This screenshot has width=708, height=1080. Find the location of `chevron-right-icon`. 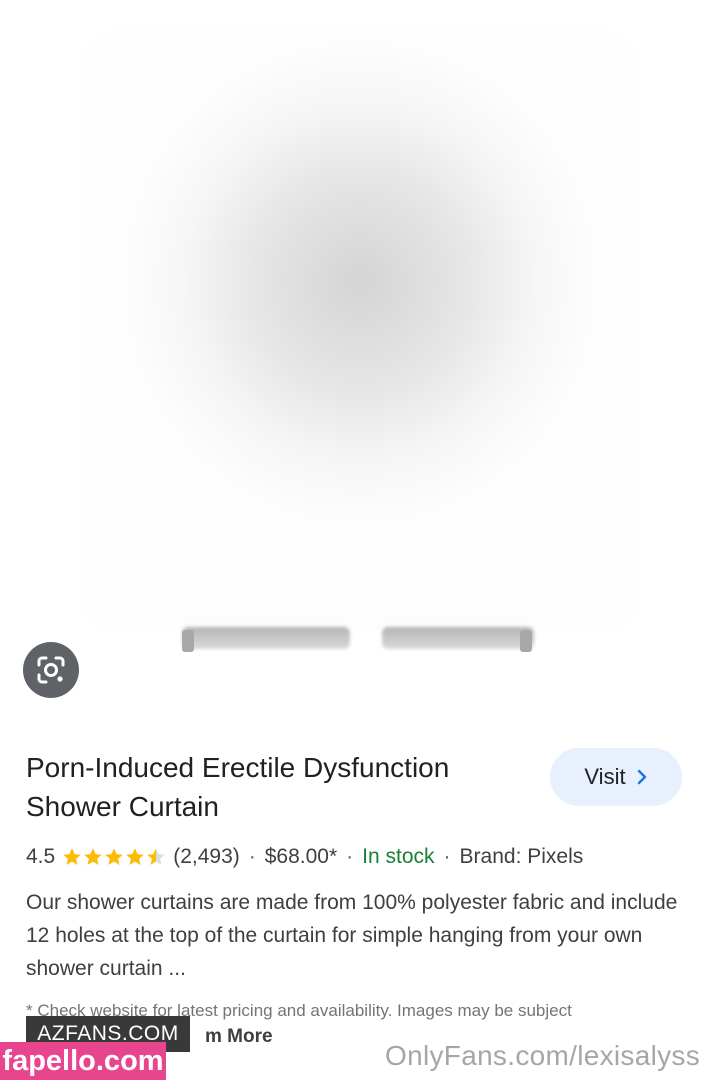

chevron-right-icon is located at coordinates (641, 777).